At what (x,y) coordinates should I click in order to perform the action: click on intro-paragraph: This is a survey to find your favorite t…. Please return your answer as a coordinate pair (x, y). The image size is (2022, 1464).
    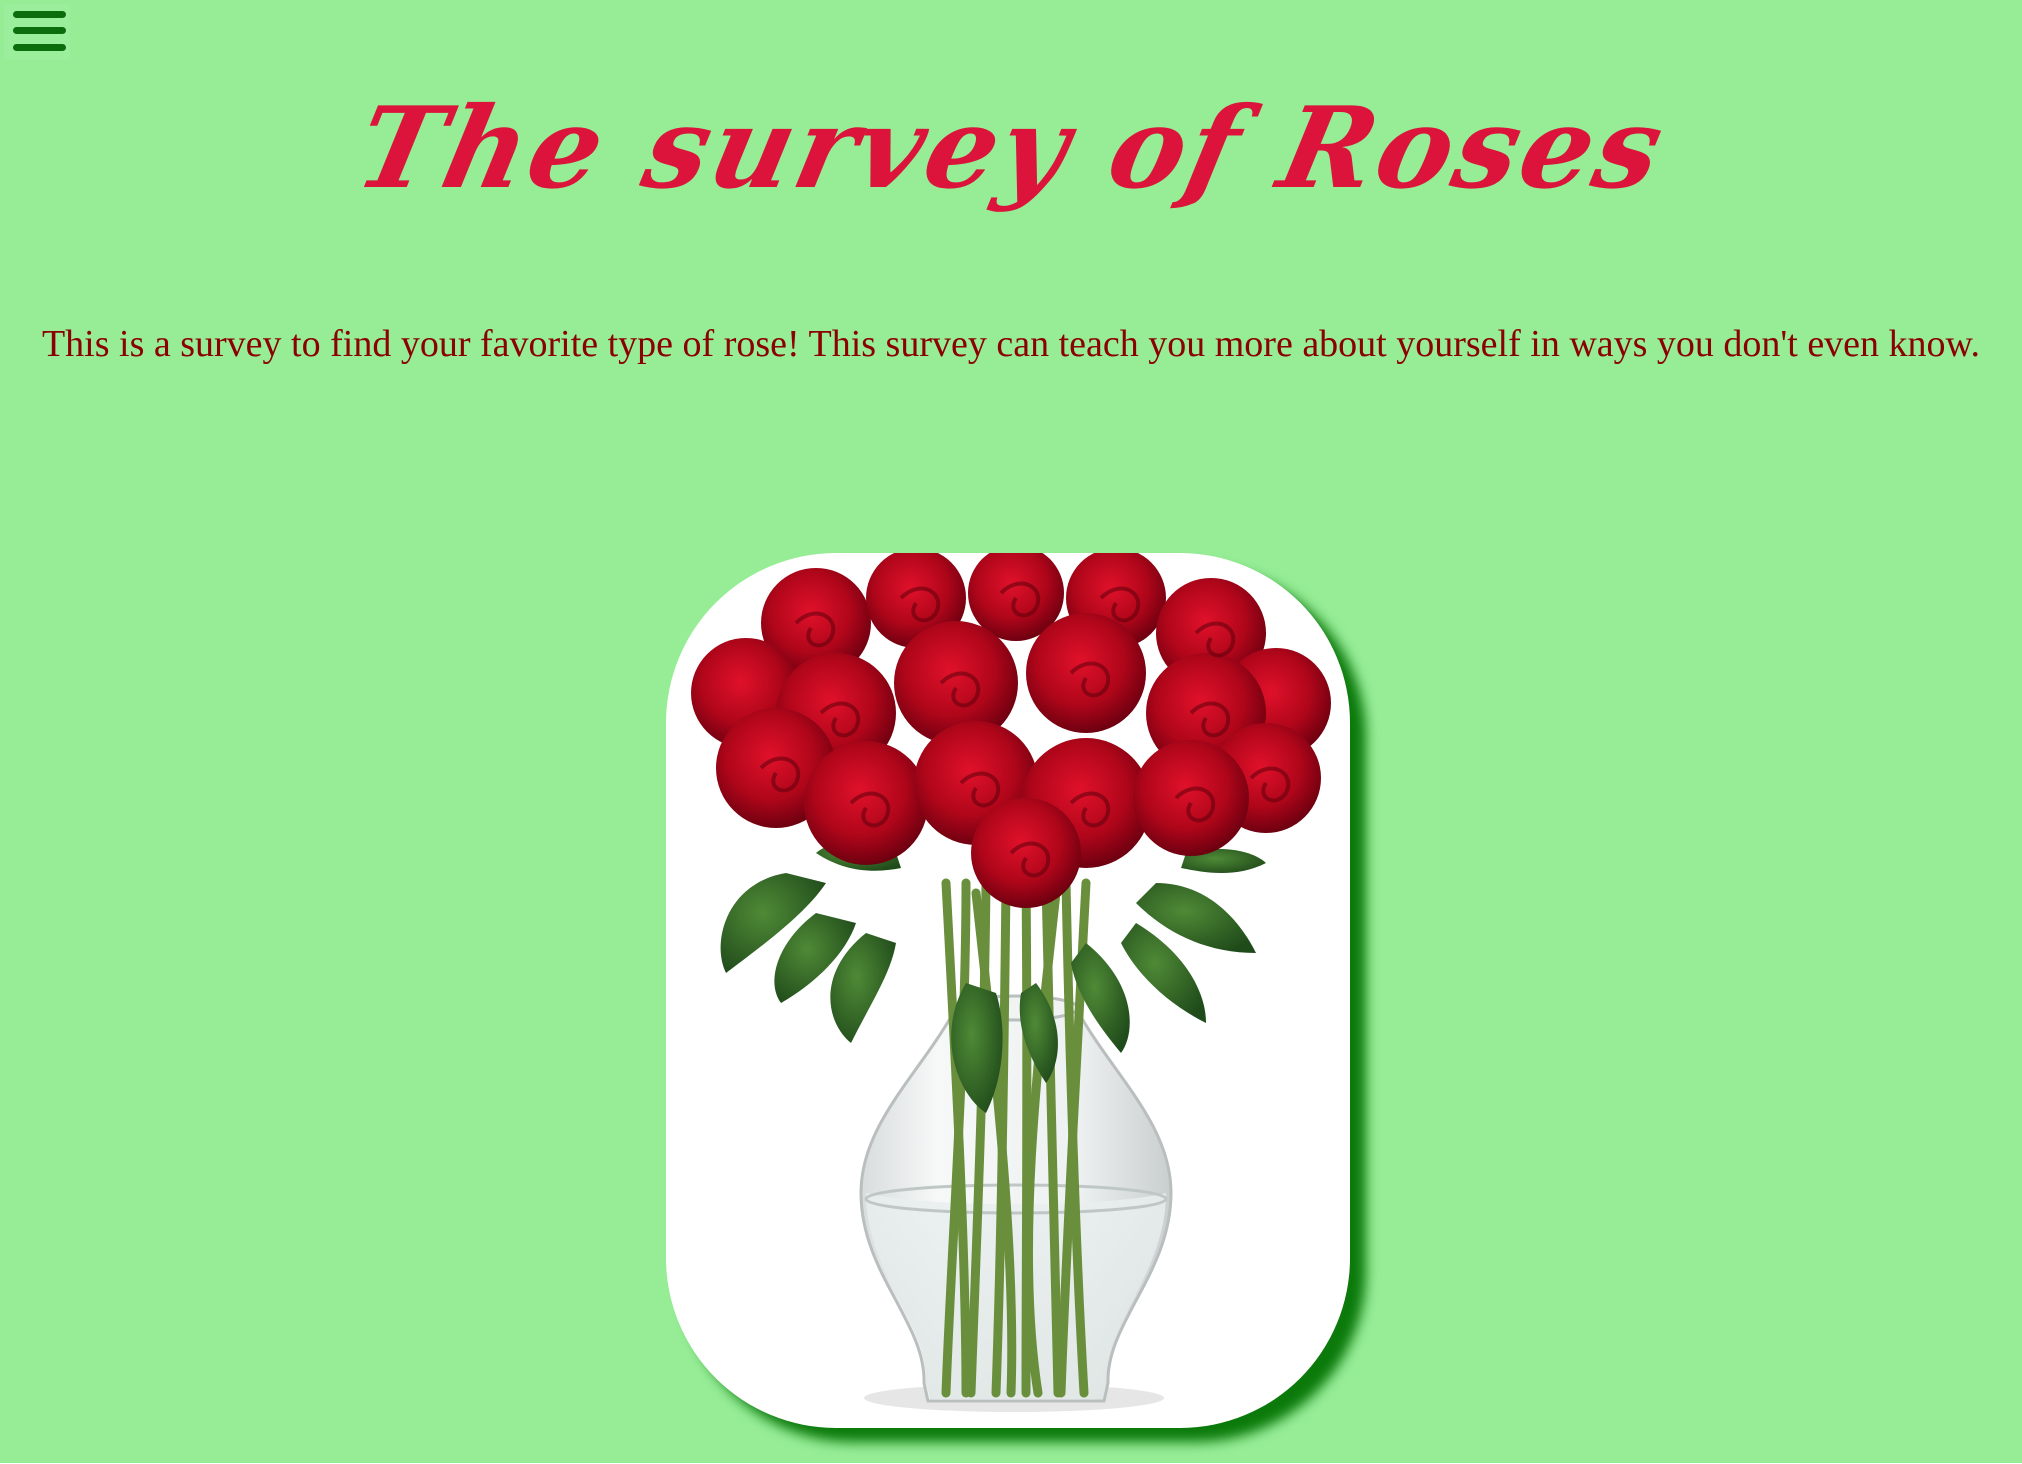
    Looking at the image, I should click on (1011, 344).